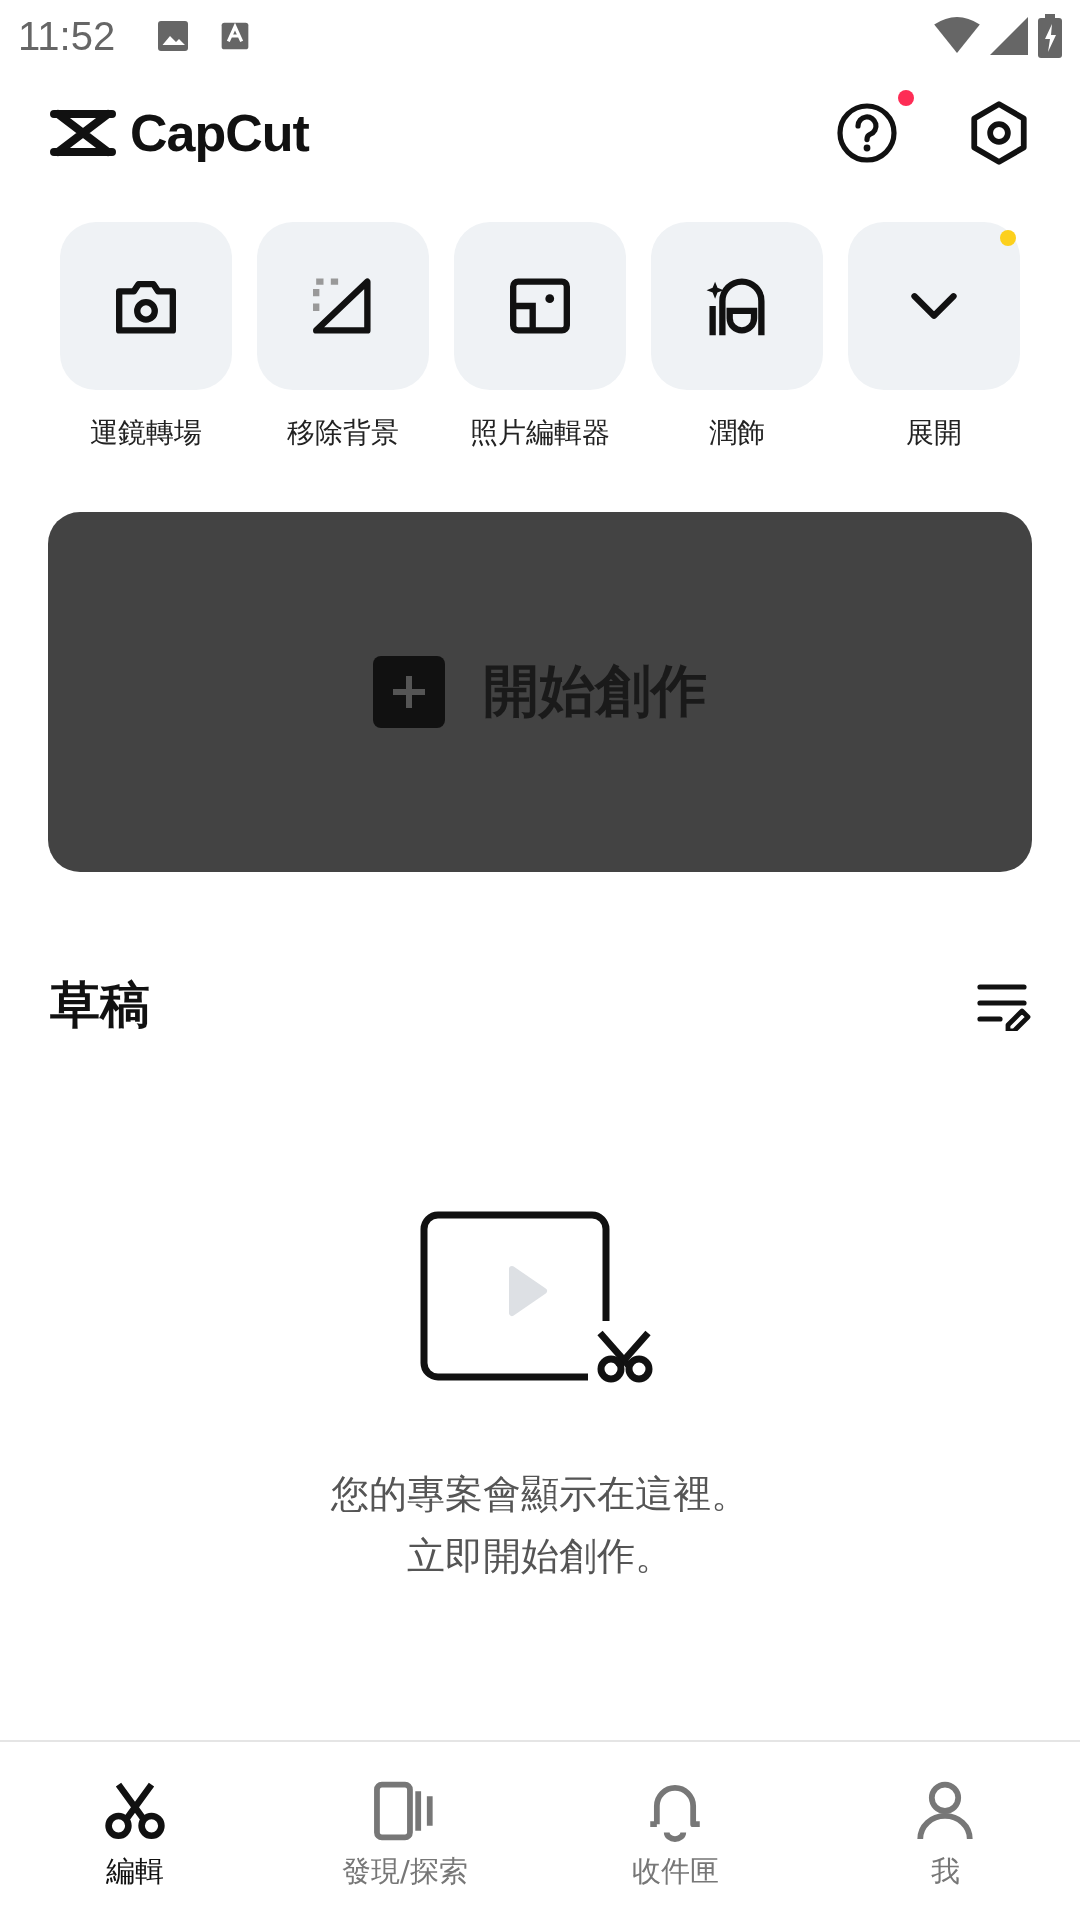  Describe the element at coordinates (343, 433) in the screenshot. I see `tool-label: 移除背景` at that location.